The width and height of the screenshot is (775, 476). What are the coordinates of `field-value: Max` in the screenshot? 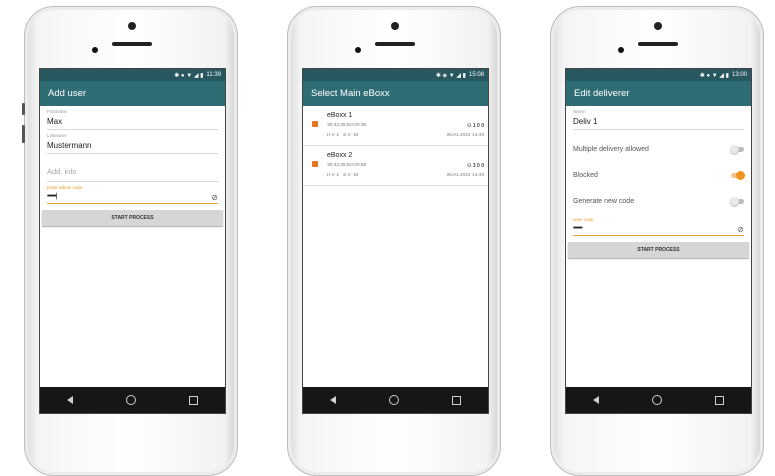 It's located at (55, 121).